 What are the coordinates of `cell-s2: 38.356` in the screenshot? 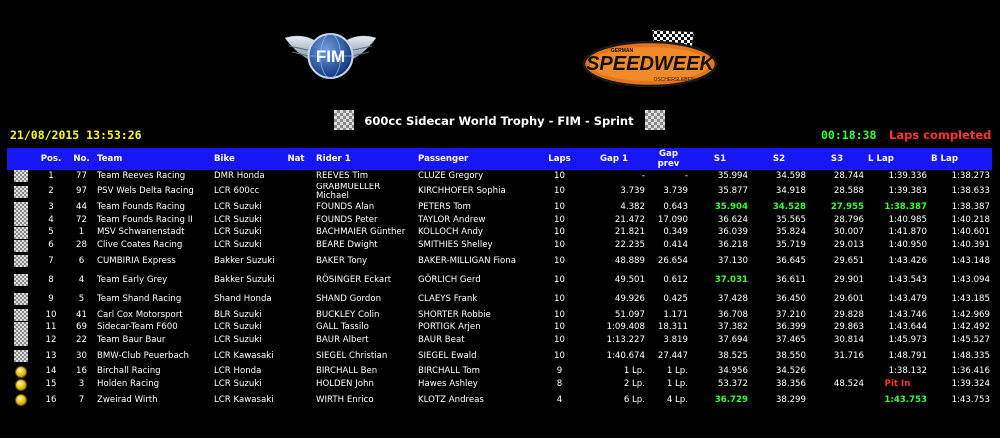 It's located at (790, 383).